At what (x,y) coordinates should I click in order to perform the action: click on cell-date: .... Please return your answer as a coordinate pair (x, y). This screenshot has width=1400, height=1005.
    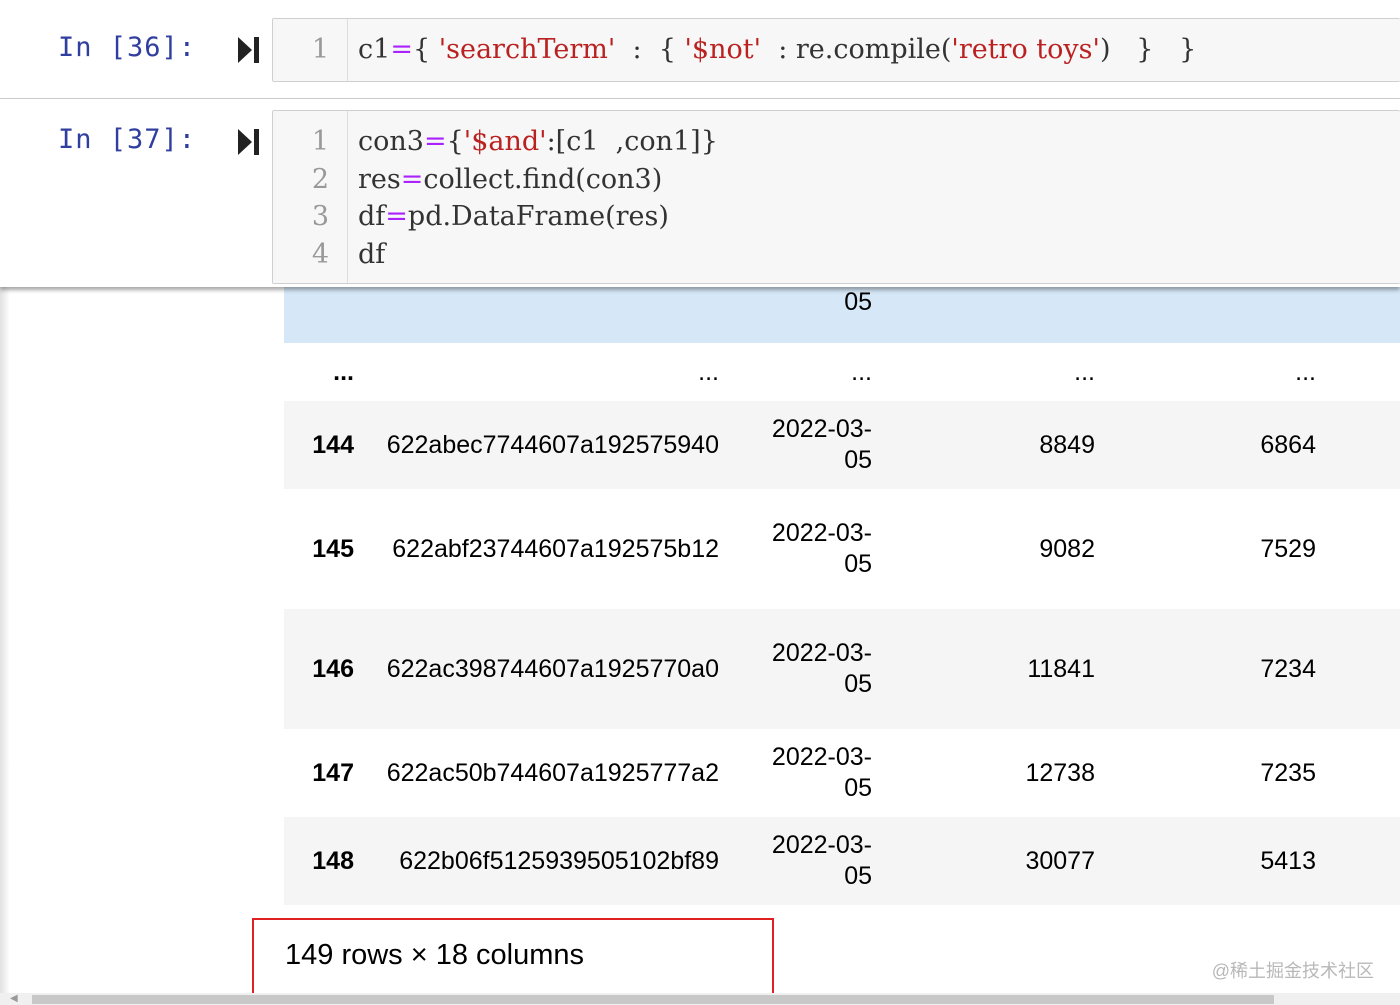
    Looking at the image, I should click on (861, 371).